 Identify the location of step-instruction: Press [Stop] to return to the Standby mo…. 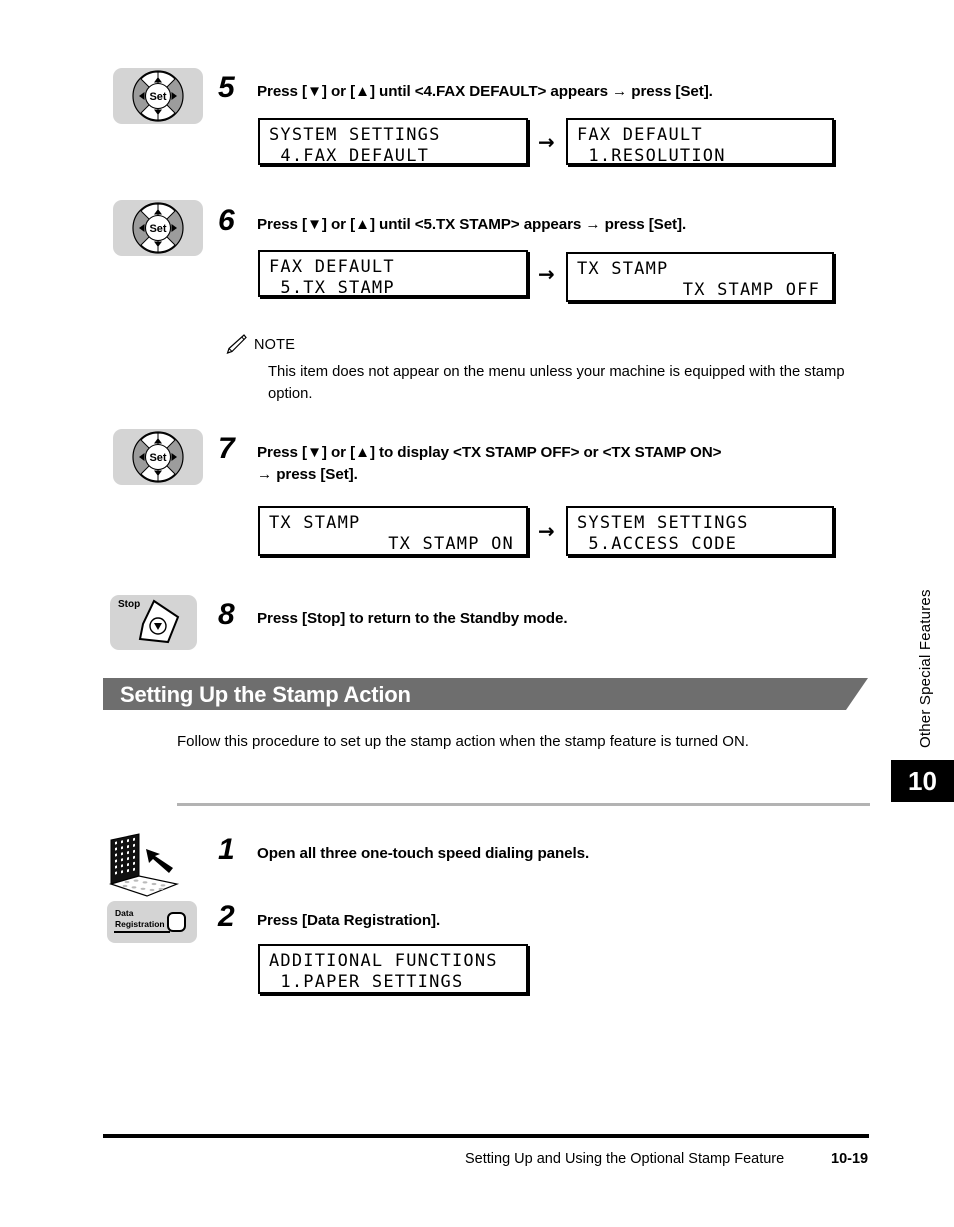
(412, 618).